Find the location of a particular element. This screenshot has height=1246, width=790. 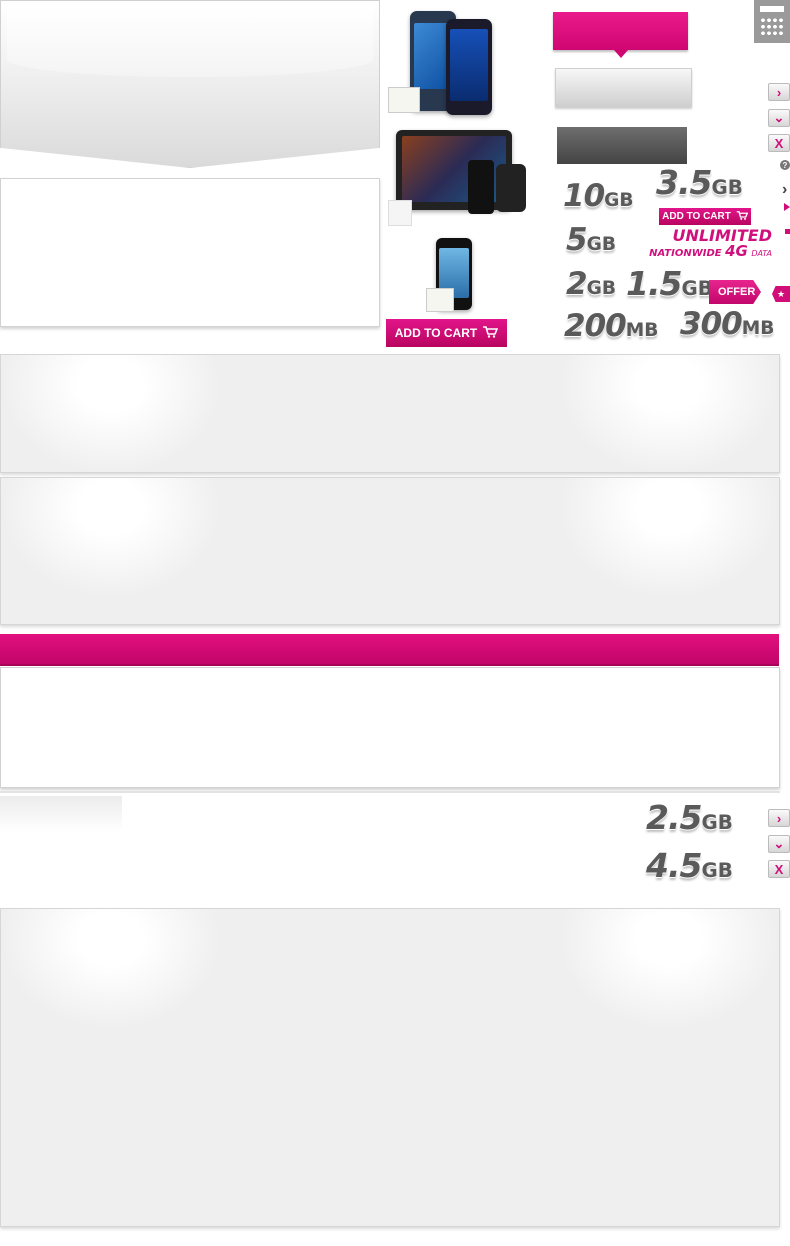

size-2-5gb: 2.5GB is located at coordinates (689, 817).